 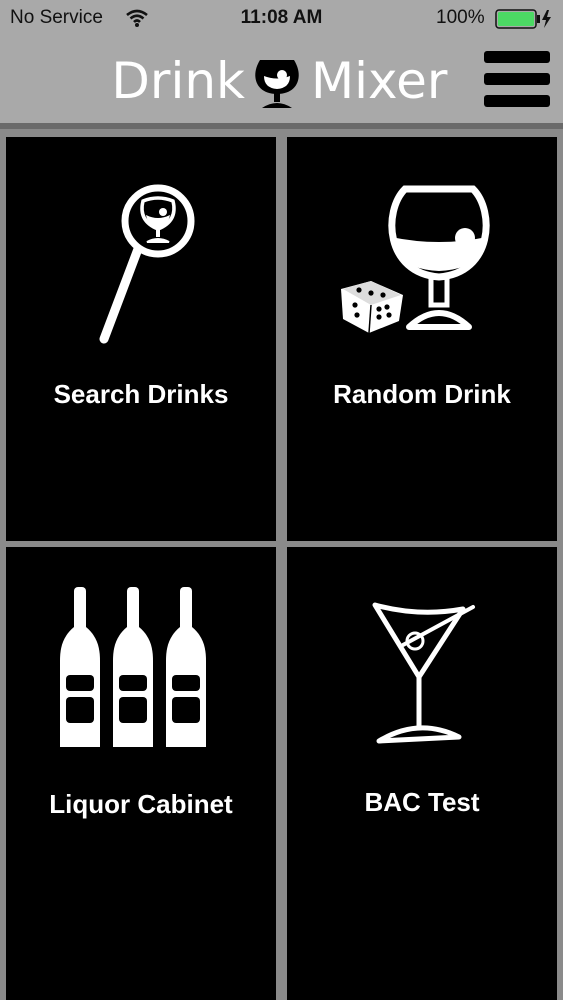 I want to click on magnifier-glass-icon, so click(x=147, y=264).